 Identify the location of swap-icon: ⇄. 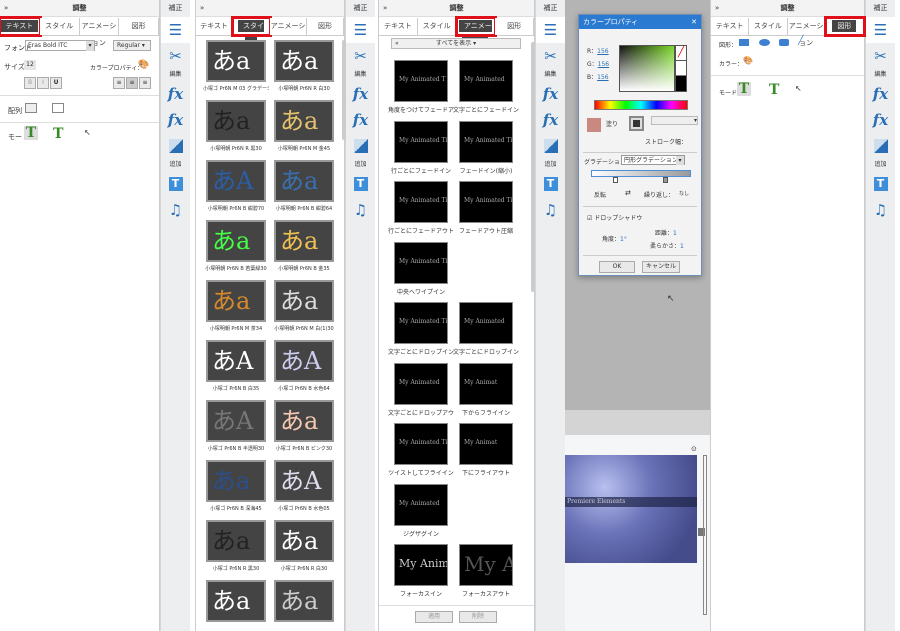
(628, 193).